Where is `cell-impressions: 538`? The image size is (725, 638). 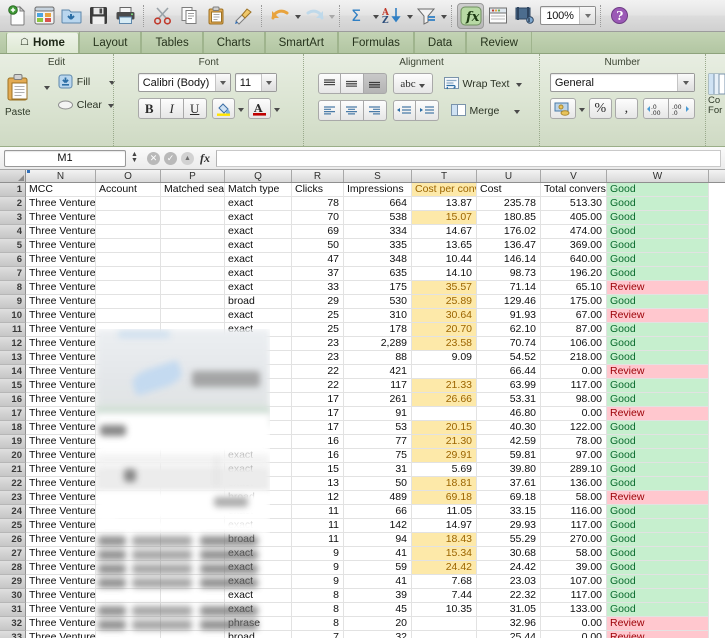 cell-impressions: 538 is located at coordinates (378, 218).